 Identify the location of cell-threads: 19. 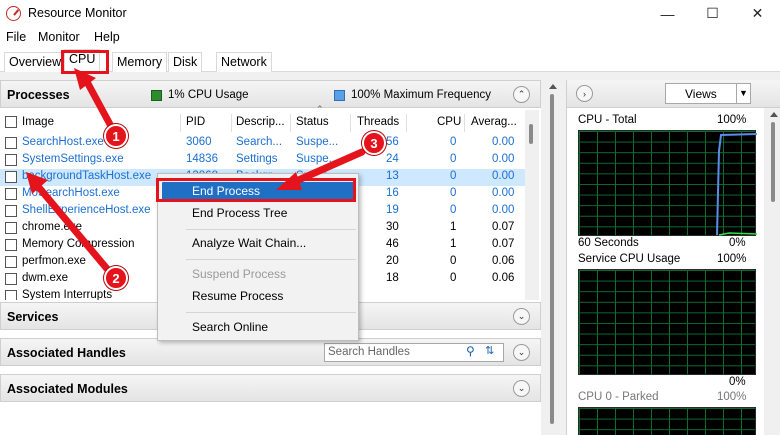
(392, 210).